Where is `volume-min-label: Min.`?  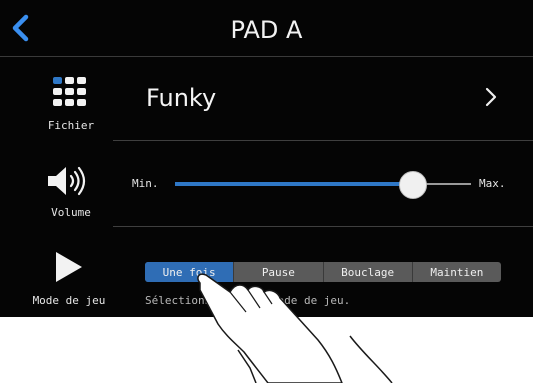 volume-min-label: Min. is located at coordinates (145, 183).